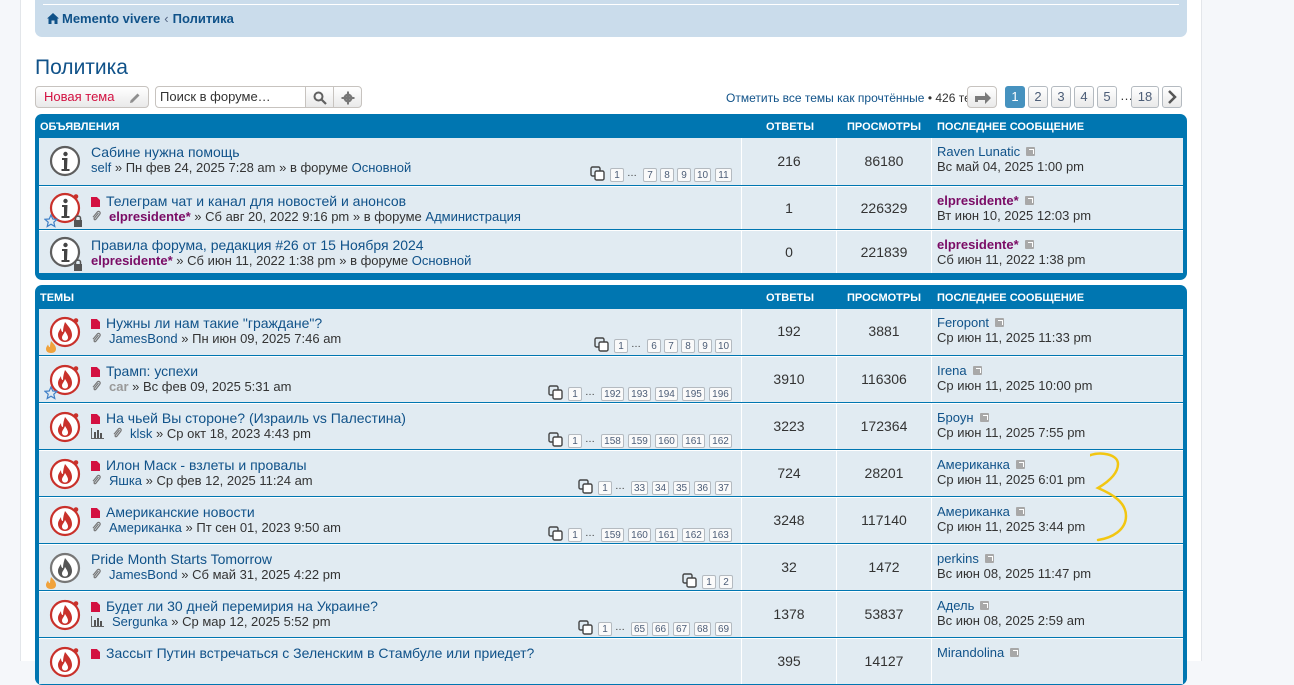 The width and height of the screenshot is (1294, 685). What do you see at coordinates (958, 558) in the screenshot?
I see `last-post-user: perkins` at bounding box center [958, 558].